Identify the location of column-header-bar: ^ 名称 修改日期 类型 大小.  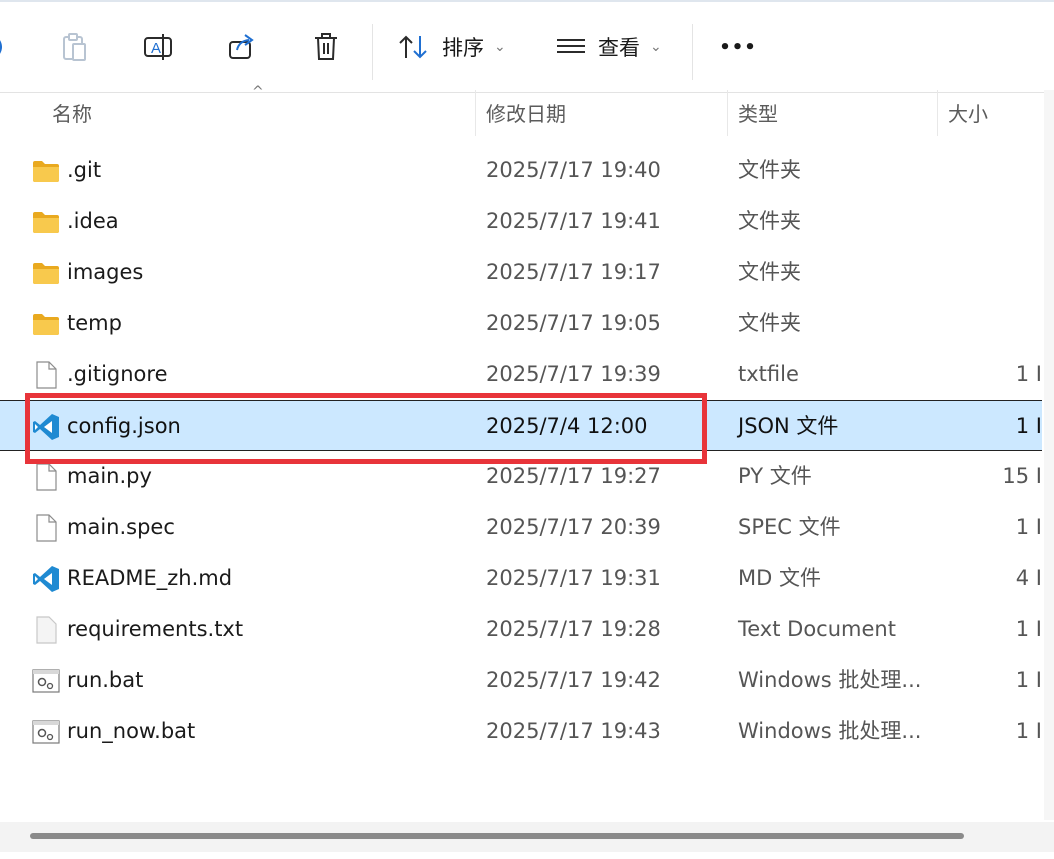
(527, 111).